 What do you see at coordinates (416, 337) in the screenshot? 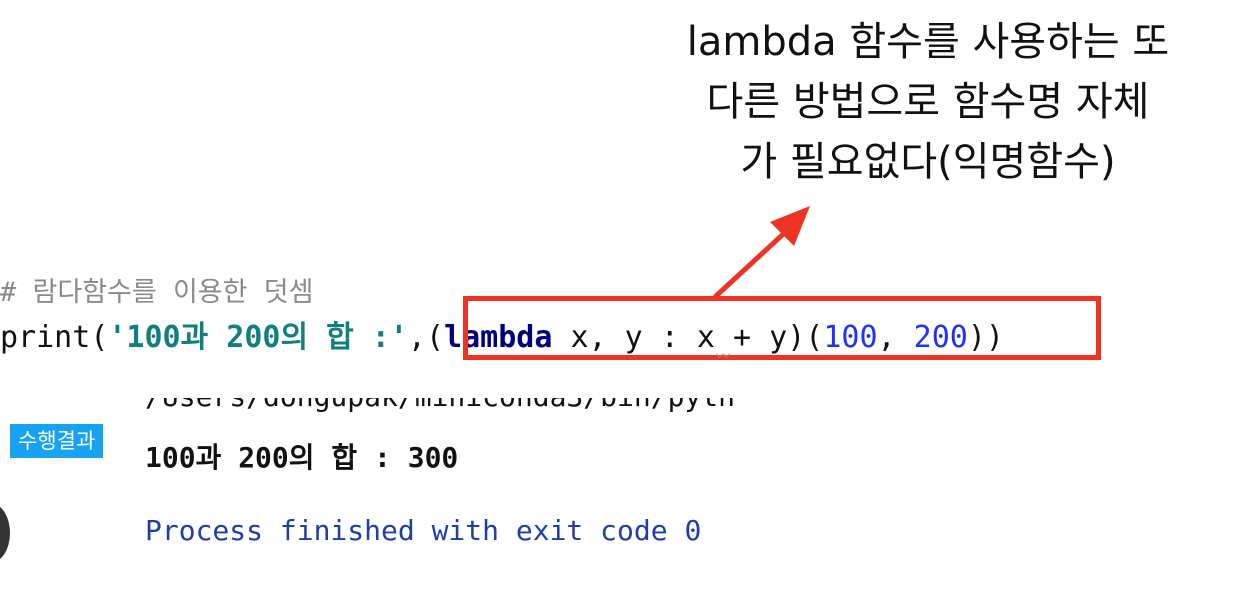
I see `code-comma: ,` at bounding box center [416, 337].